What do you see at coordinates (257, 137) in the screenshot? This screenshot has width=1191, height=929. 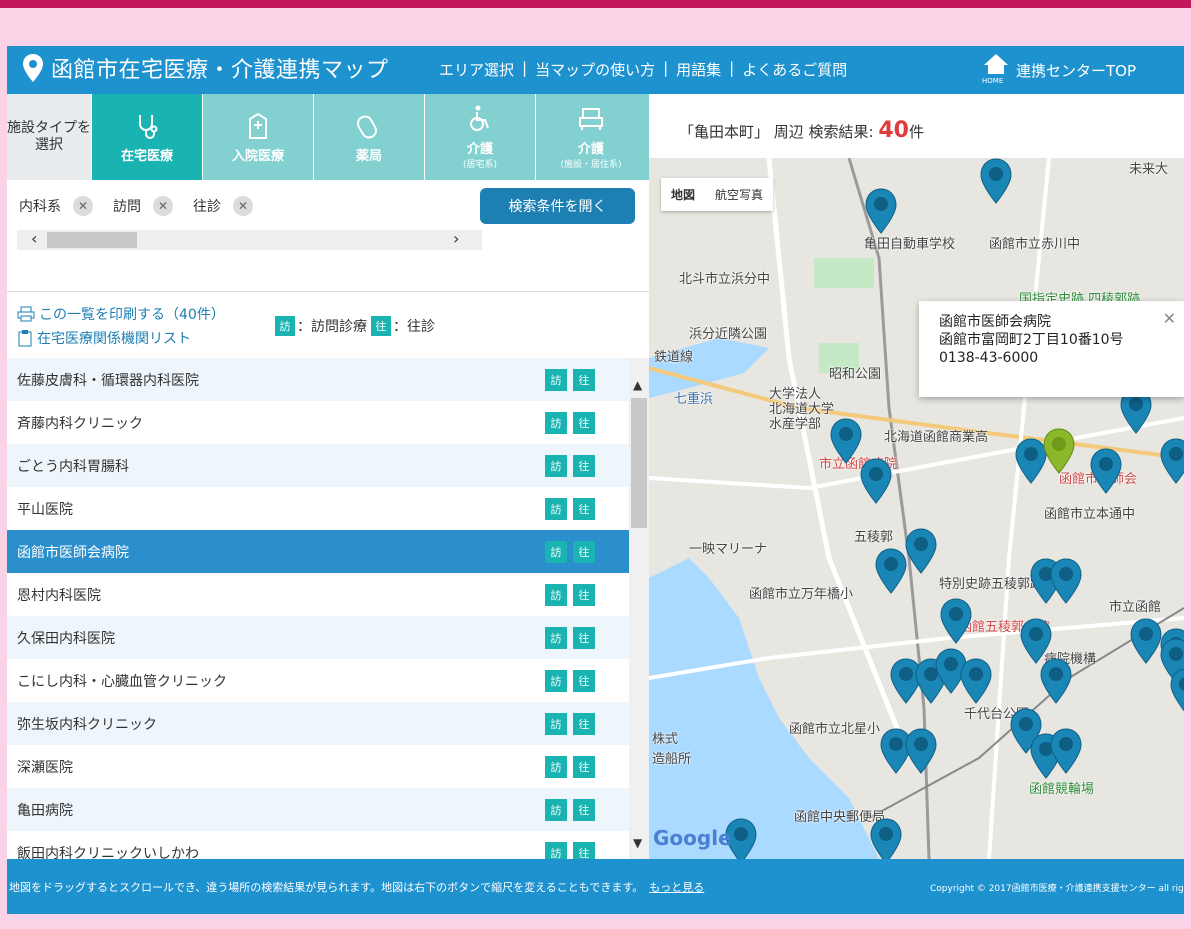 I see `tab-inpatient: 入院医療` at bounding box center [257, 137].